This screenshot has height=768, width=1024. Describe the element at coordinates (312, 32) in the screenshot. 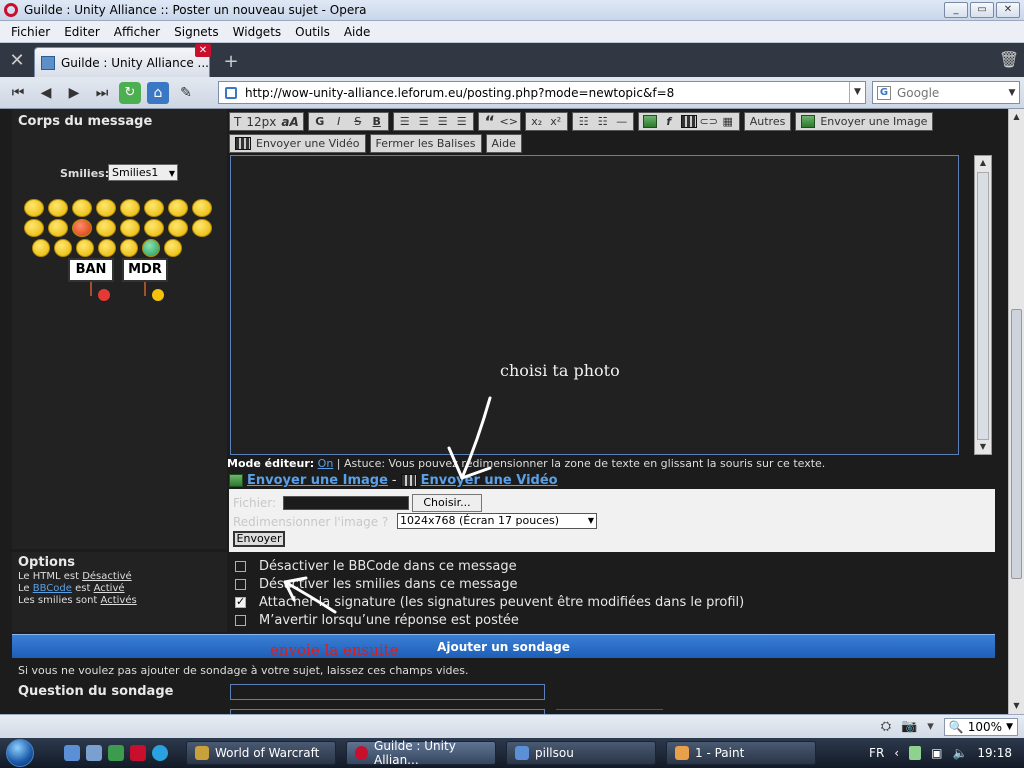

I see `menu-tools: Outils` at that location.